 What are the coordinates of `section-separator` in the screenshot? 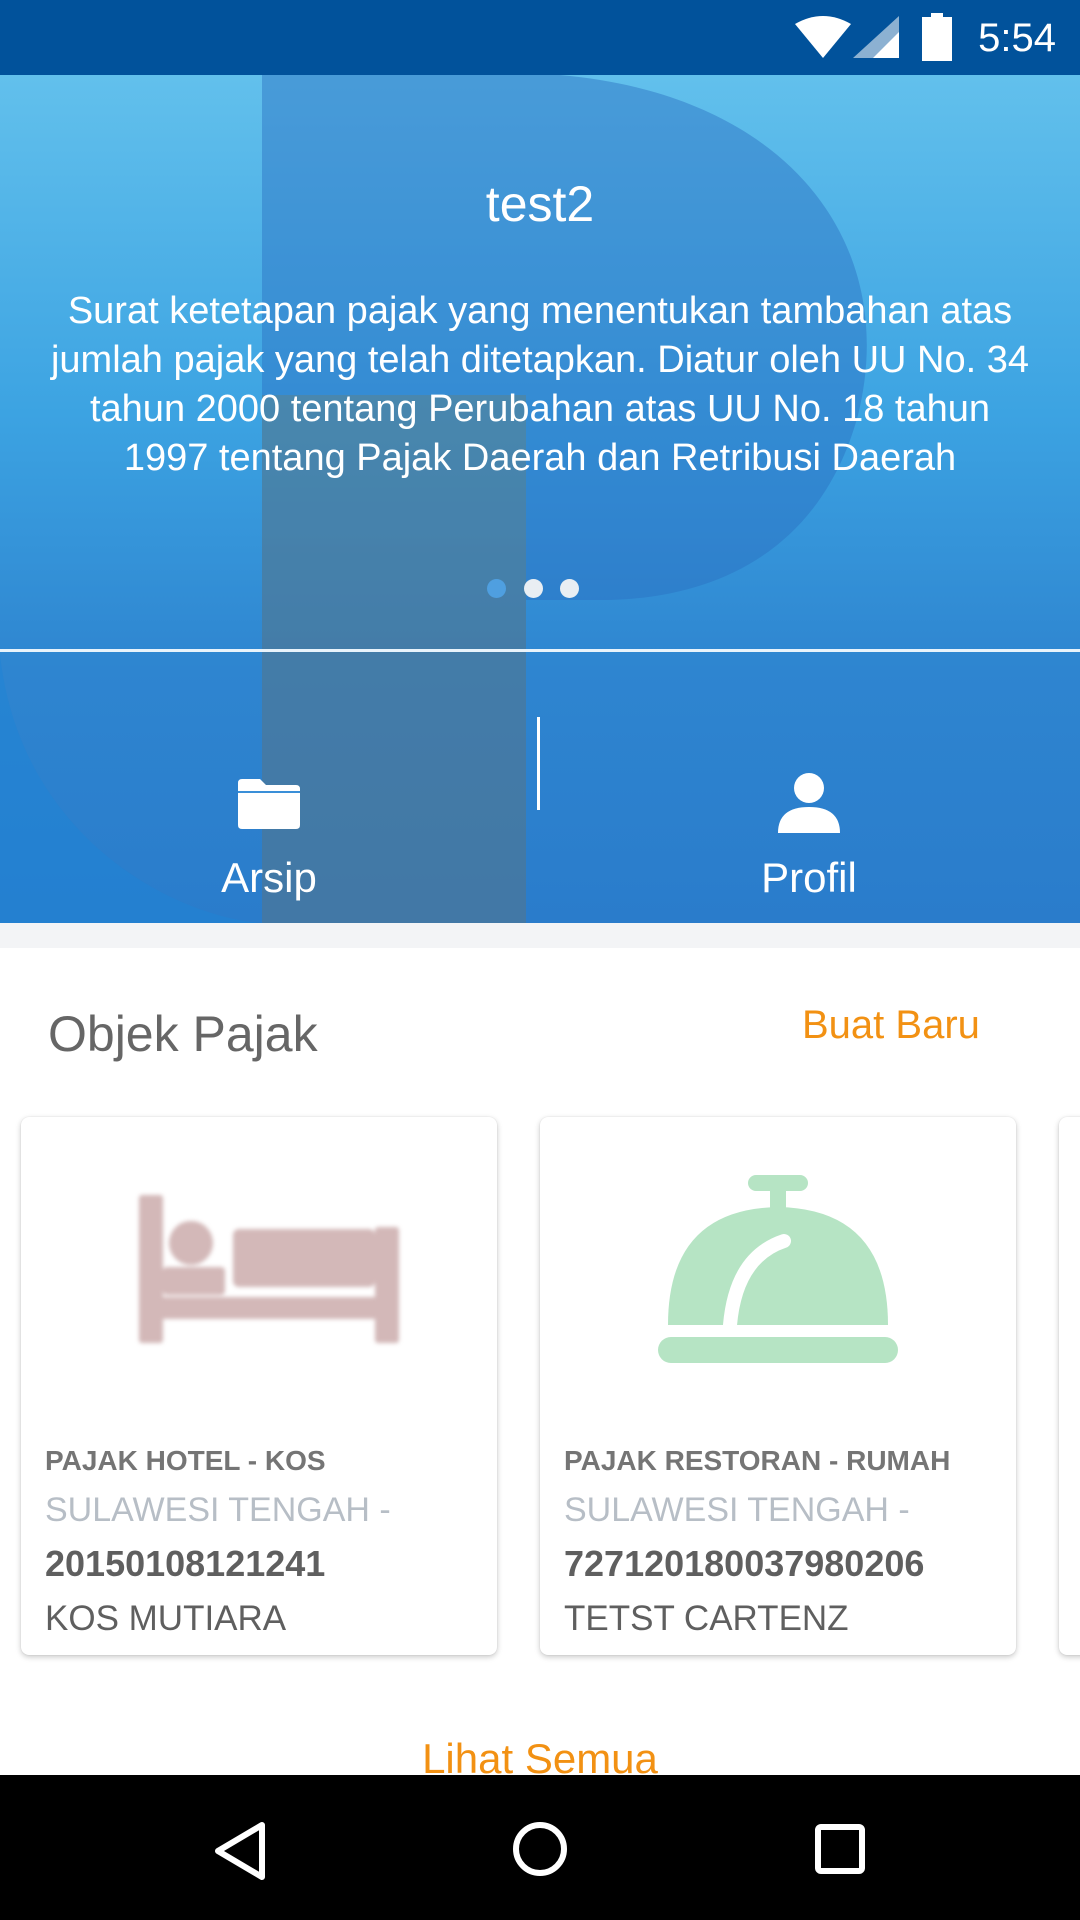 It's located at (540, 935).